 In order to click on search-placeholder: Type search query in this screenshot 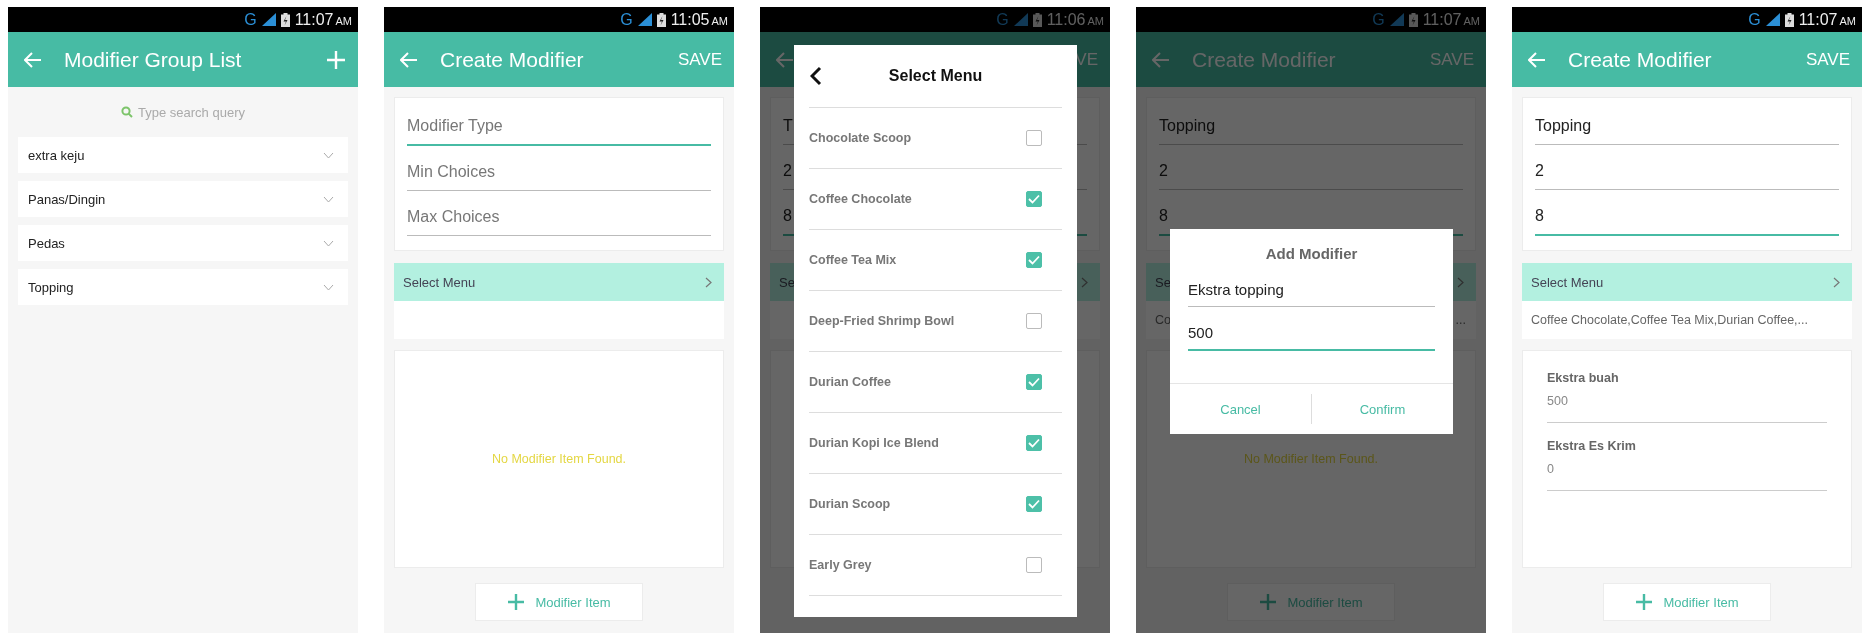, I will do `click(191, 112)`.